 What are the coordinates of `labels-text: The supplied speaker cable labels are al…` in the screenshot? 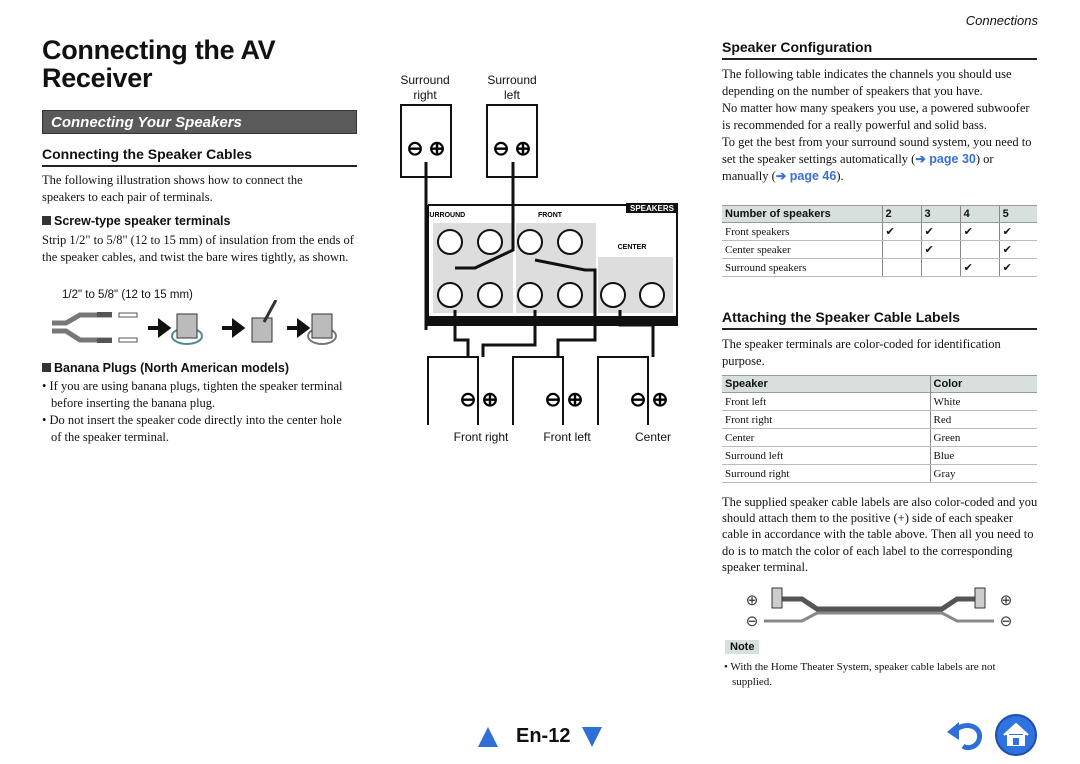 It's located at (880, 534).